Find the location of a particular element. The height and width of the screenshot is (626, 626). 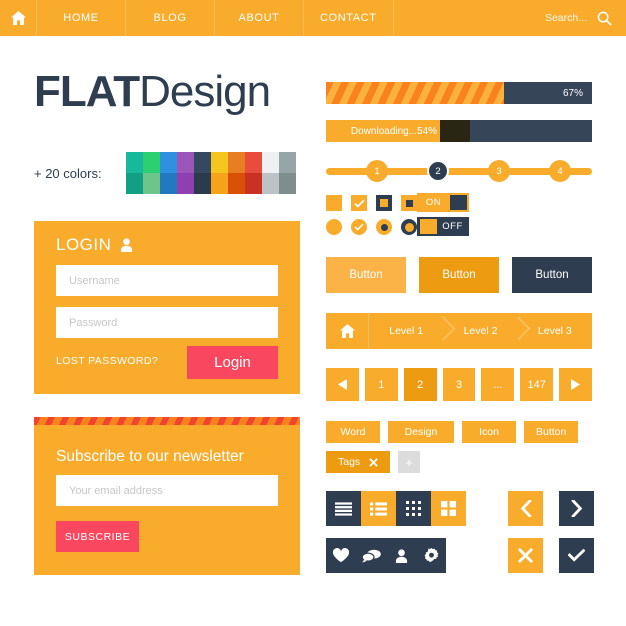

checkbox-inner-icon is located at coordinates (409, 203).